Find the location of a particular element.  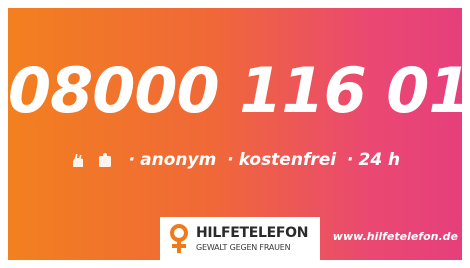

feature-24h: 24 h is located at coordinates (379, 160).